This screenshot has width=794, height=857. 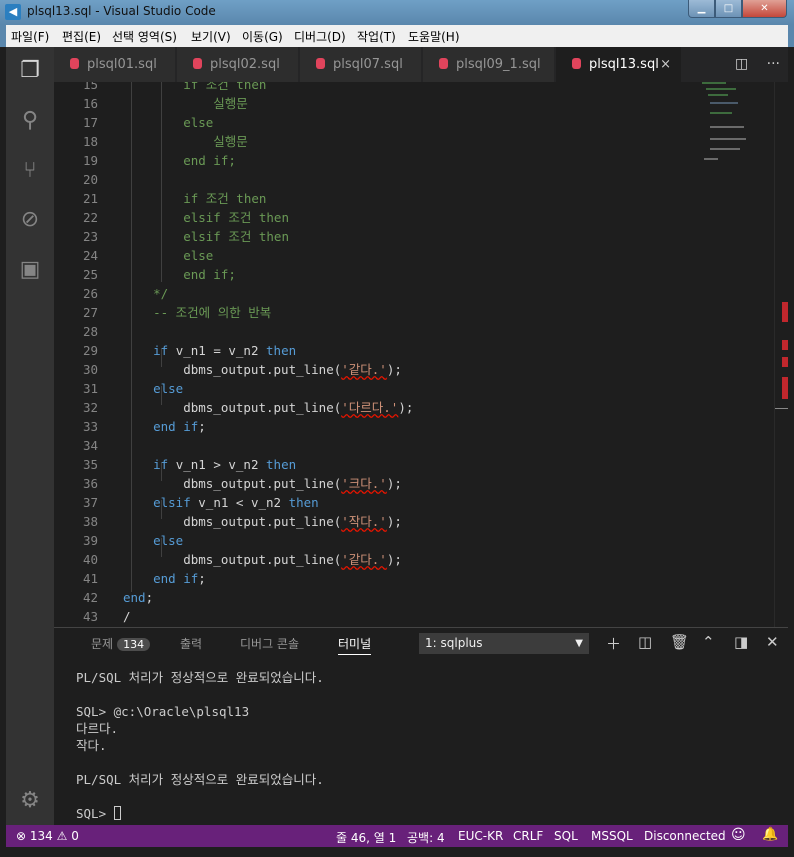 What do you see at coordinates (741, 642) in the screenshot?
I see `toggle-panel-icon: ◨` at bounding box center [741, 642].